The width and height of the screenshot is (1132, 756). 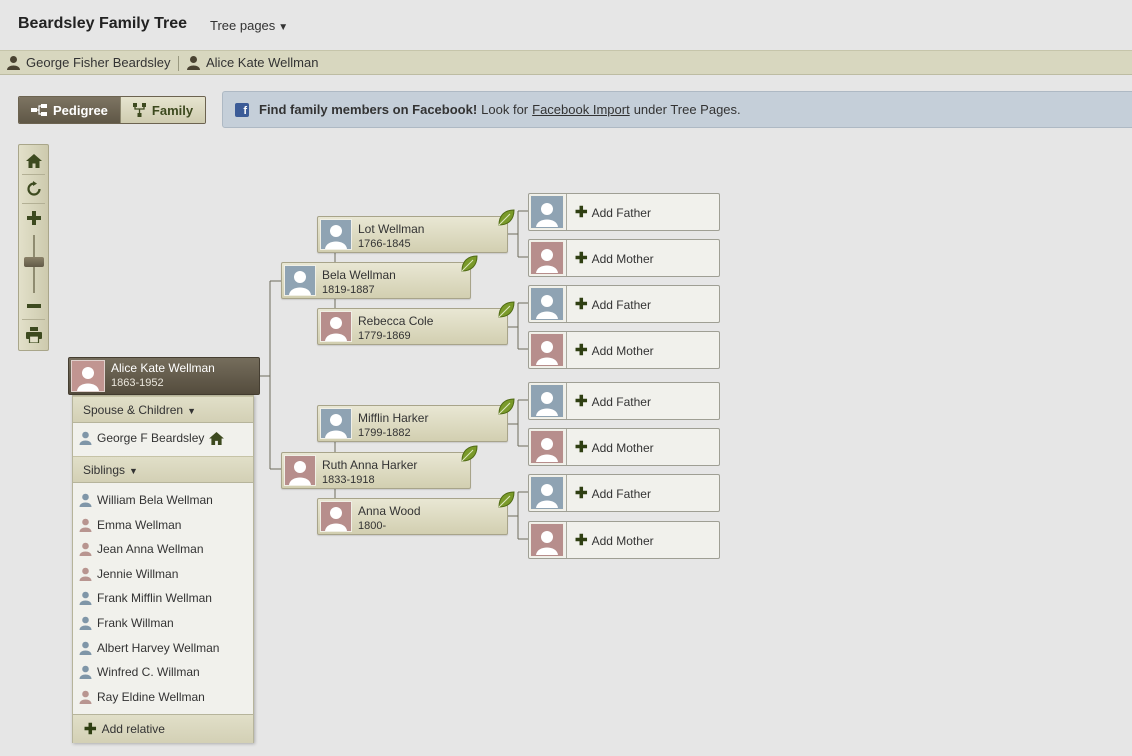 I want to click on spouse-item: George F Beardsley, so click(x=152, y=438).